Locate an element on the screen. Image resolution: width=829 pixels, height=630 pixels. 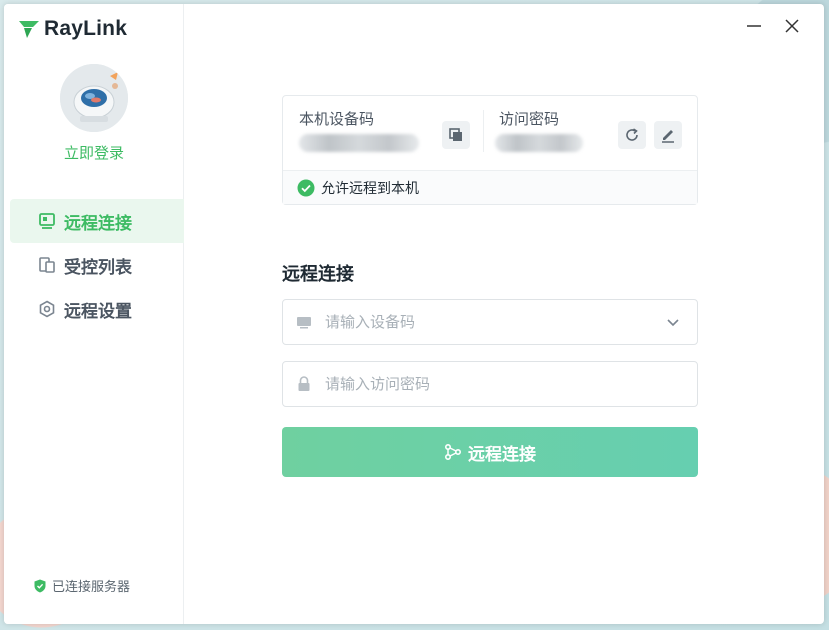
close-icon is located at coordinates (792, 26).